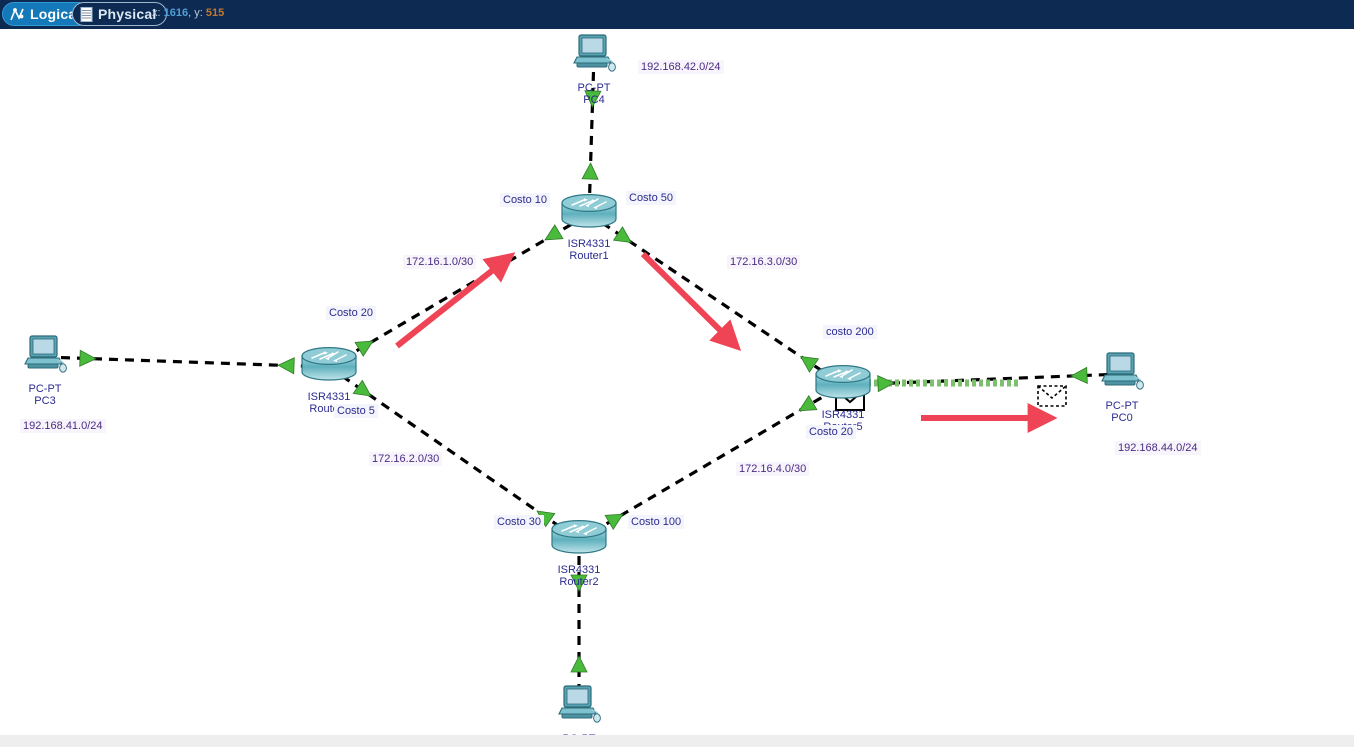 The image size is (1354, 747). I want to click on network-label-net-link4: 172.16.4.0/30, so click(773, 469).